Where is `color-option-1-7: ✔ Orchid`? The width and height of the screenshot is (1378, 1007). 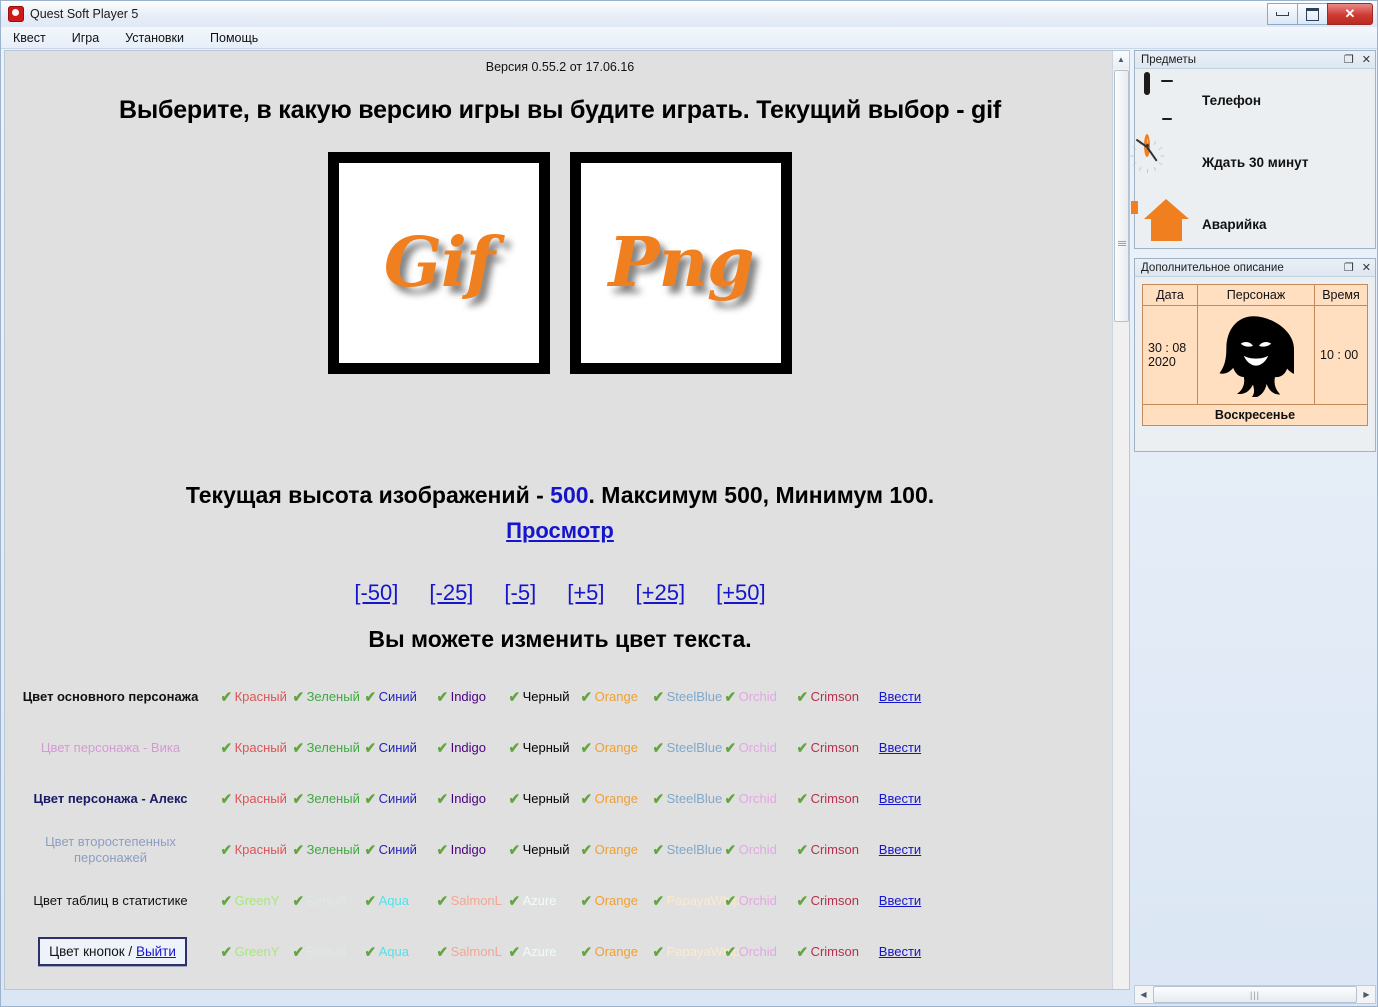
color-option-1-7: ✔ Orchid is located at coordinates (760, 748).